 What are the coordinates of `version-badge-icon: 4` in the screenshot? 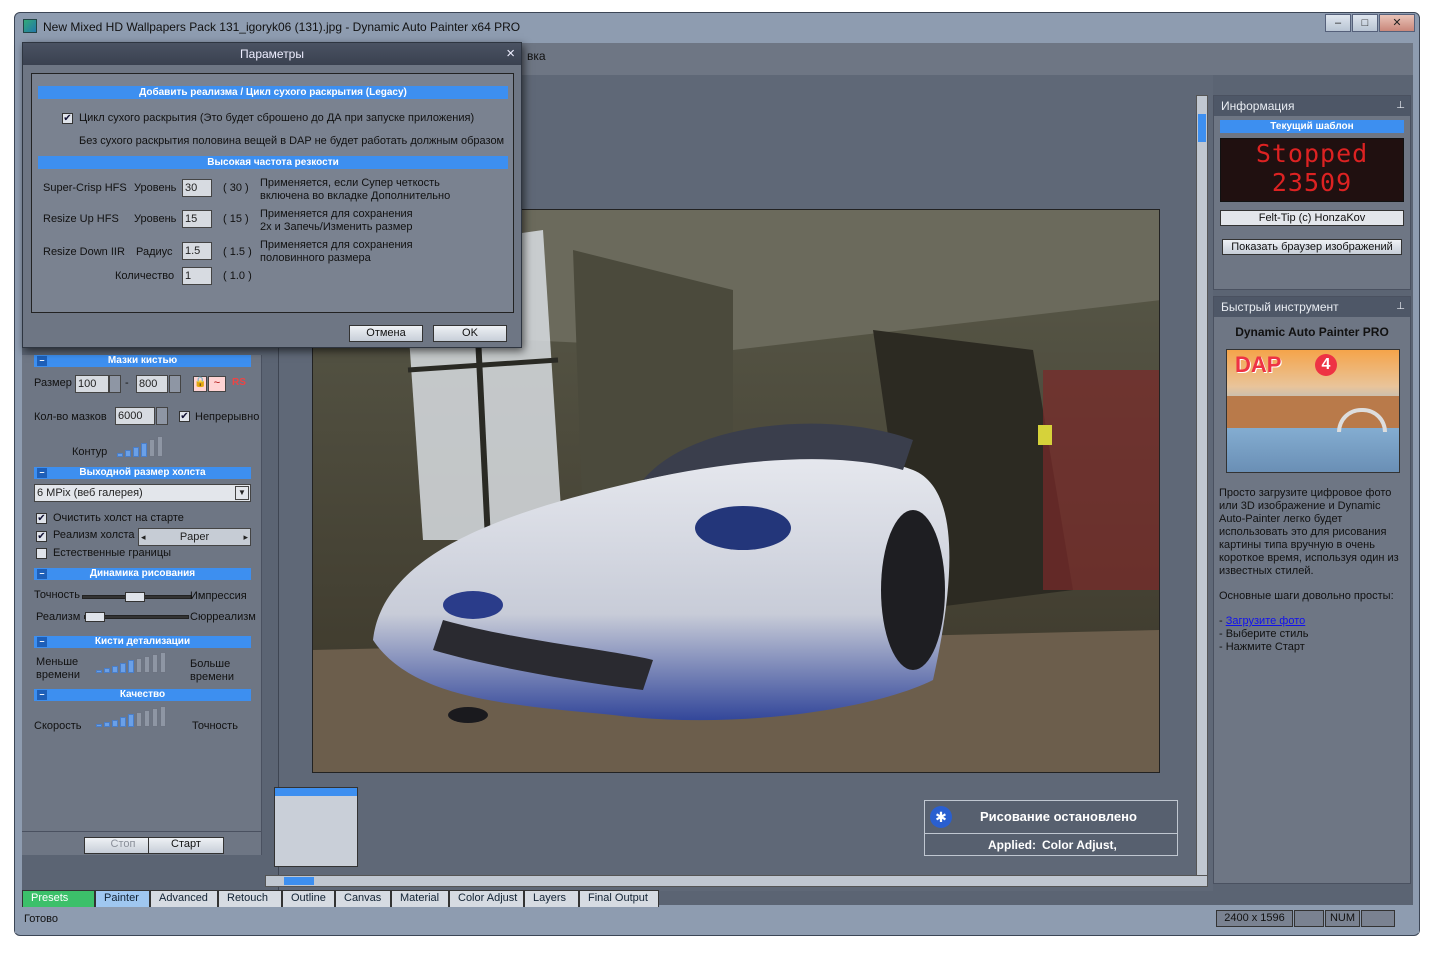 It's located at (1326, 365).